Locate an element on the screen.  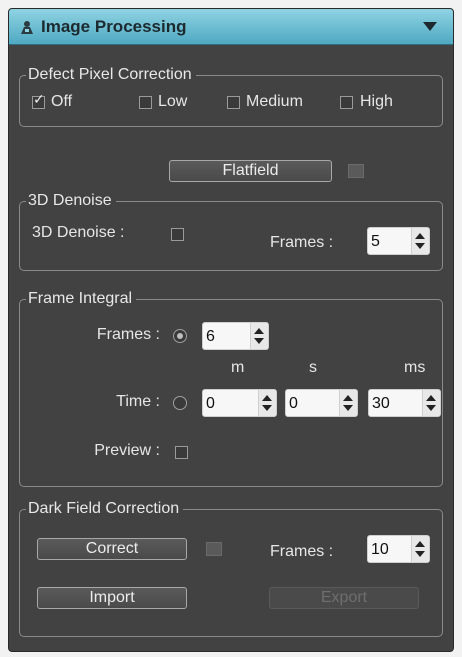
denoise-frames-spinbox: 5 is located at coordinates (398, 241).